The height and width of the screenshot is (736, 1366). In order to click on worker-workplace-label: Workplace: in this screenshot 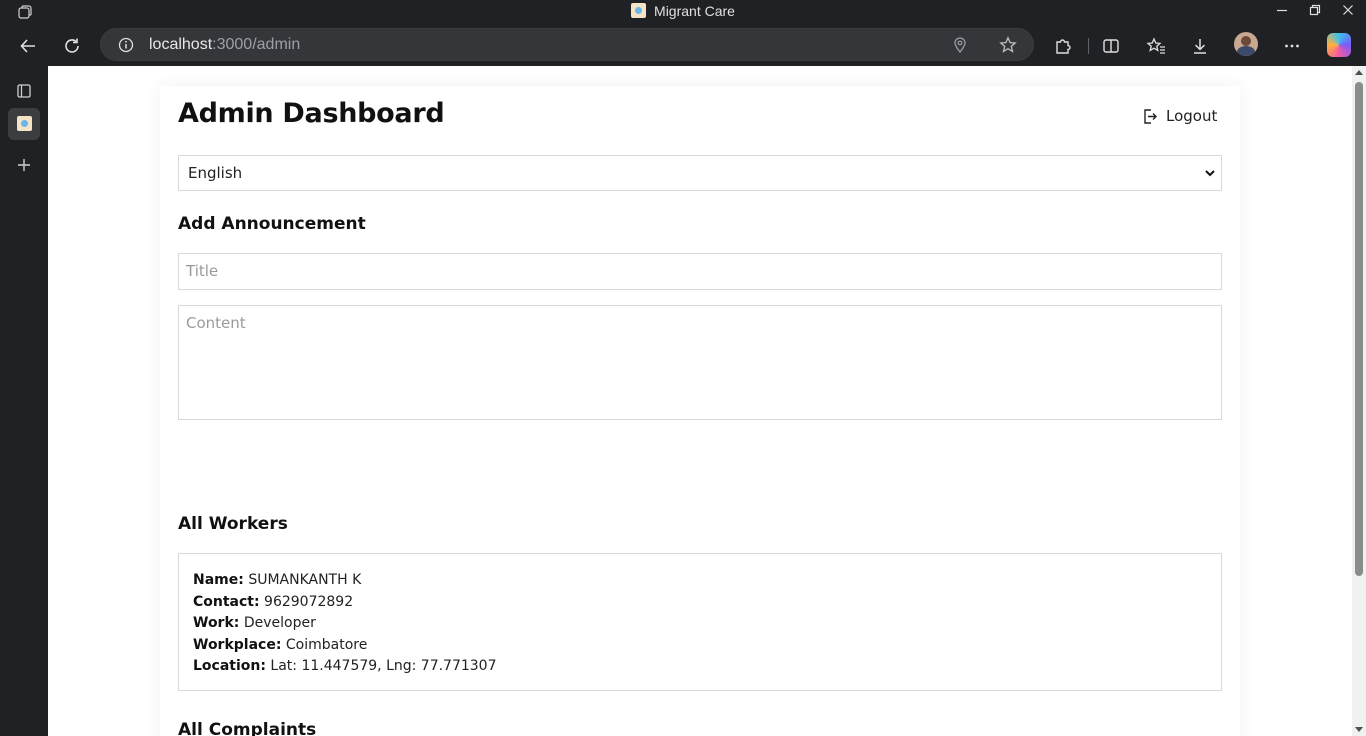, I will do `click(237, 644)`.